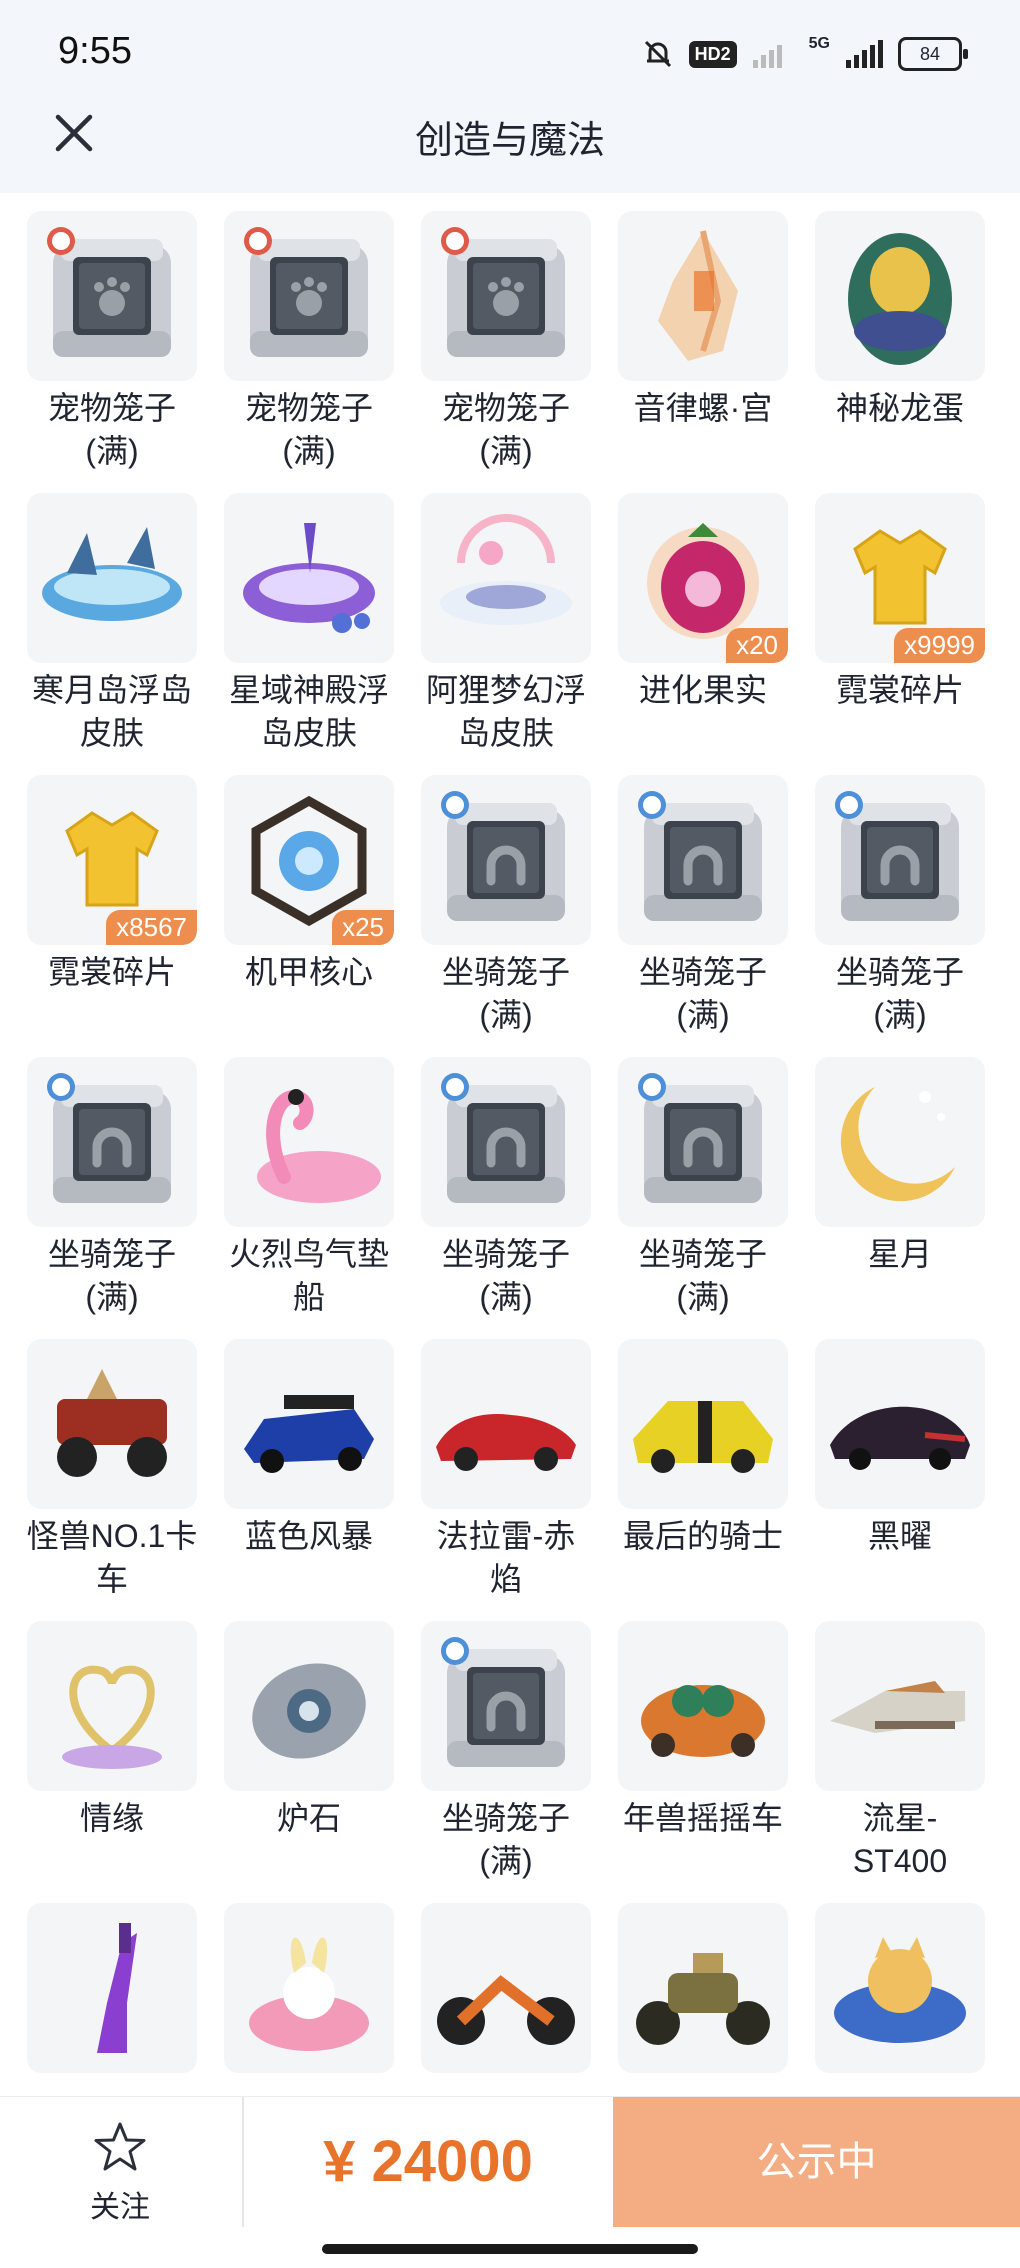  I want to click on follow-button: 关注, so click(120, 2176).